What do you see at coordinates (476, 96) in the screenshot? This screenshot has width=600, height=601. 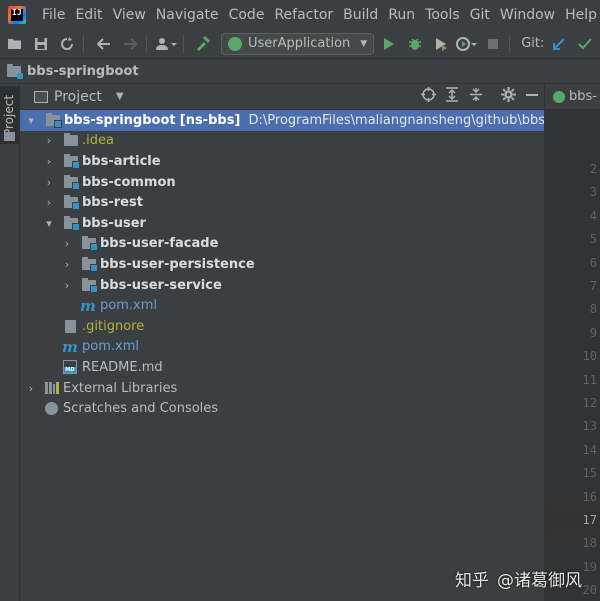 I see `collapse-all-icon` at bounding box center [476, 96].